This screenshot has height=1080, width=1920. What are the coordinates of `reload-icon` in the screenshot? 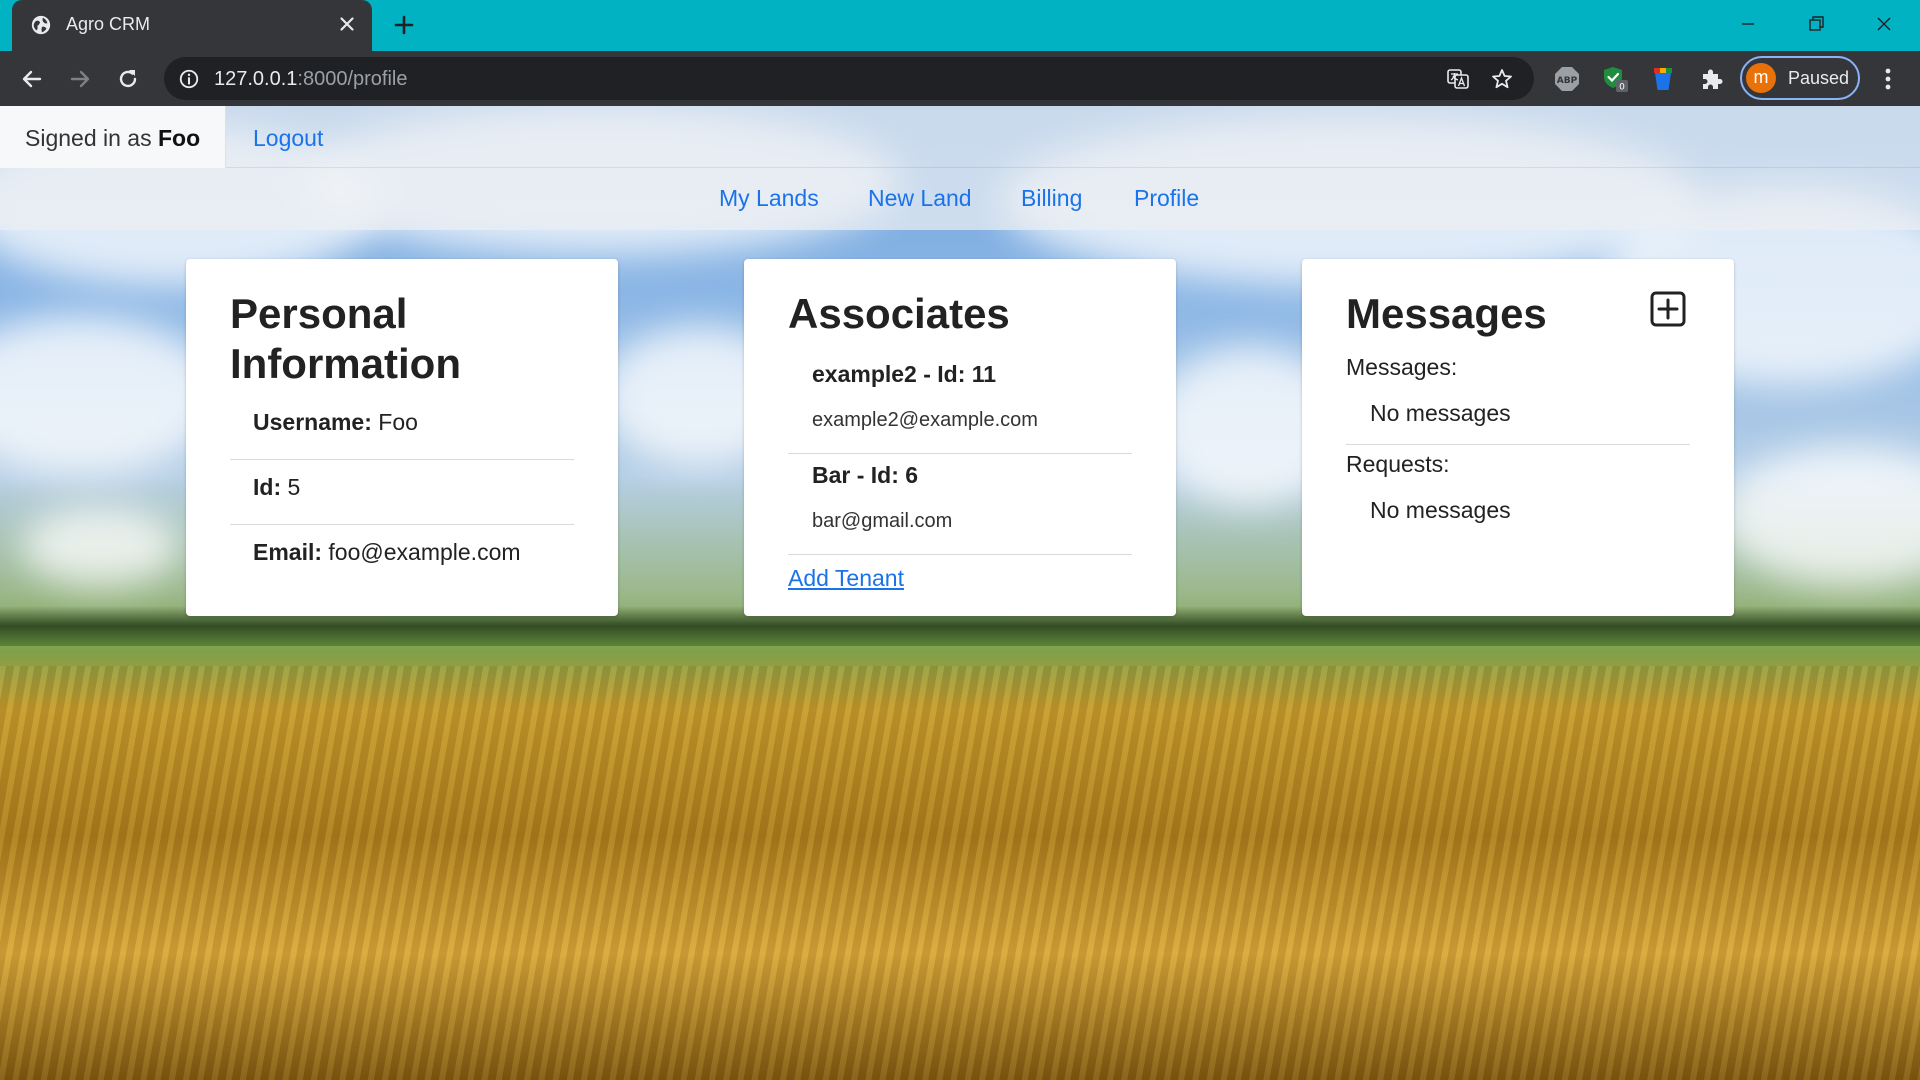 It's located at (128, 79).